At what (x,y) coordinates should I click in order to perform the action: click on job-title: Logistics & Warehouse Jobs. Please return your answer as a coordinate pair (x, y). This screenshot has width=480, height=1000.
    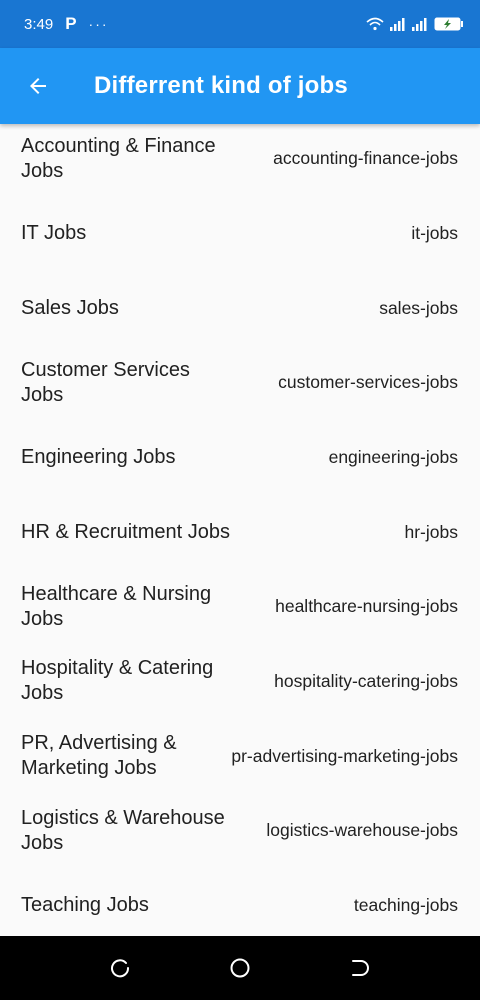
    Looking at the image, I should click on (123, 830).